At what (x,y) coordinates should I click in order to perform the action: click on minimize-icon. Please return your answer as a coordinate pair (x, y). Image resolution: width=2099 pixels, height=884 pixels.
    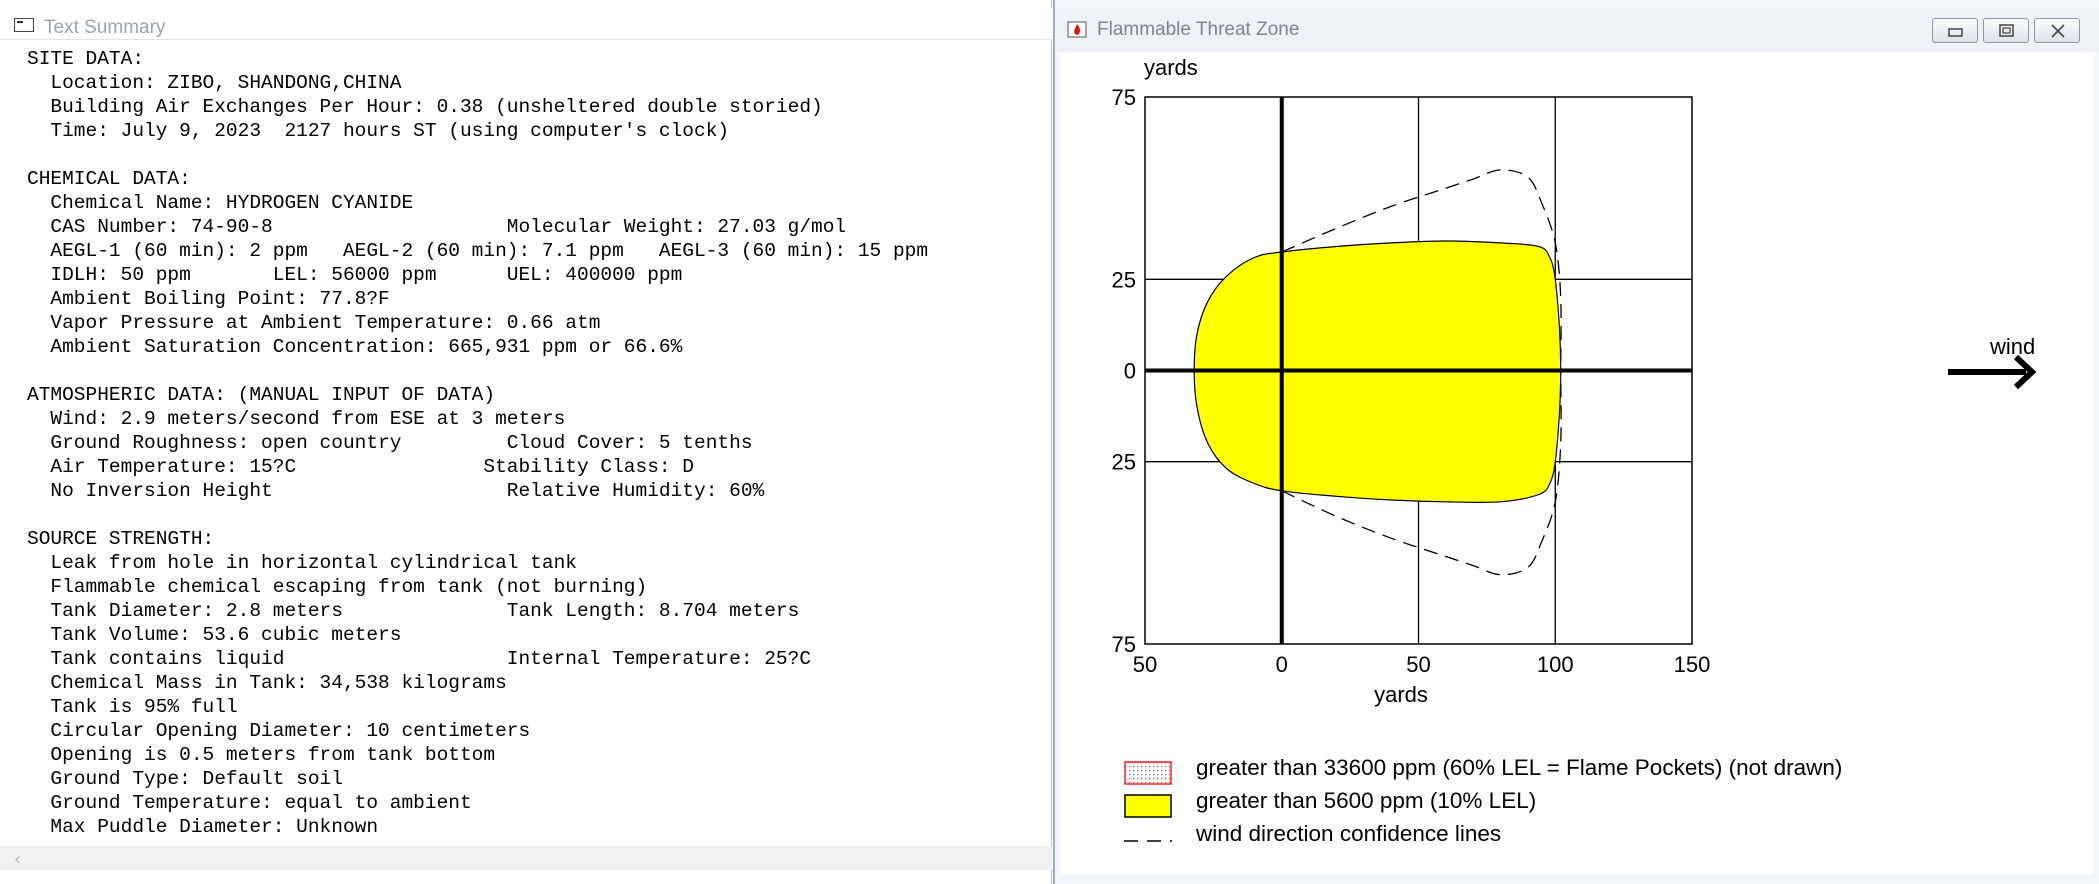
    Looking at the image, I should click on (1955, 32).